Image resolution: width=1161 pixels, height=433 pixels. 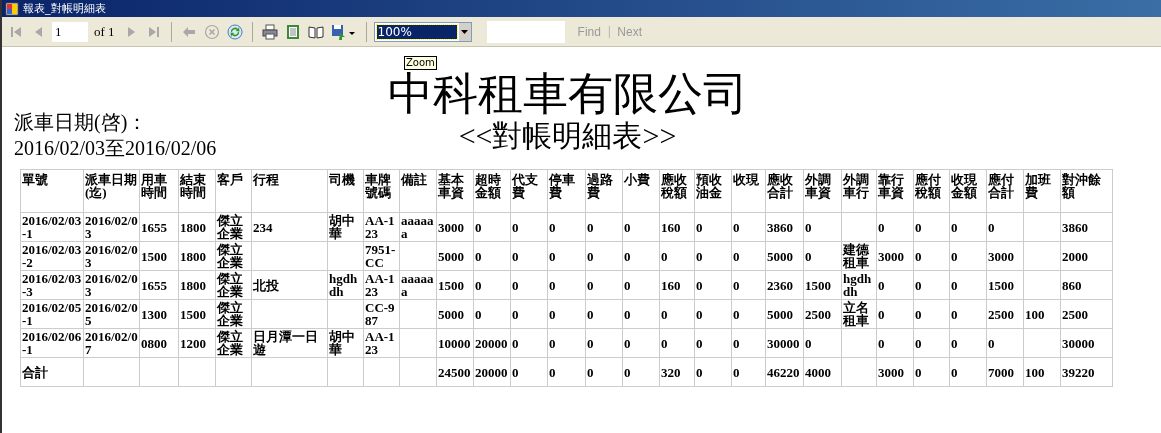 What do you see at coordinates (233, 191) in the screenshot?
I see `column-header: 客戶` at bounding box center [233, 191].